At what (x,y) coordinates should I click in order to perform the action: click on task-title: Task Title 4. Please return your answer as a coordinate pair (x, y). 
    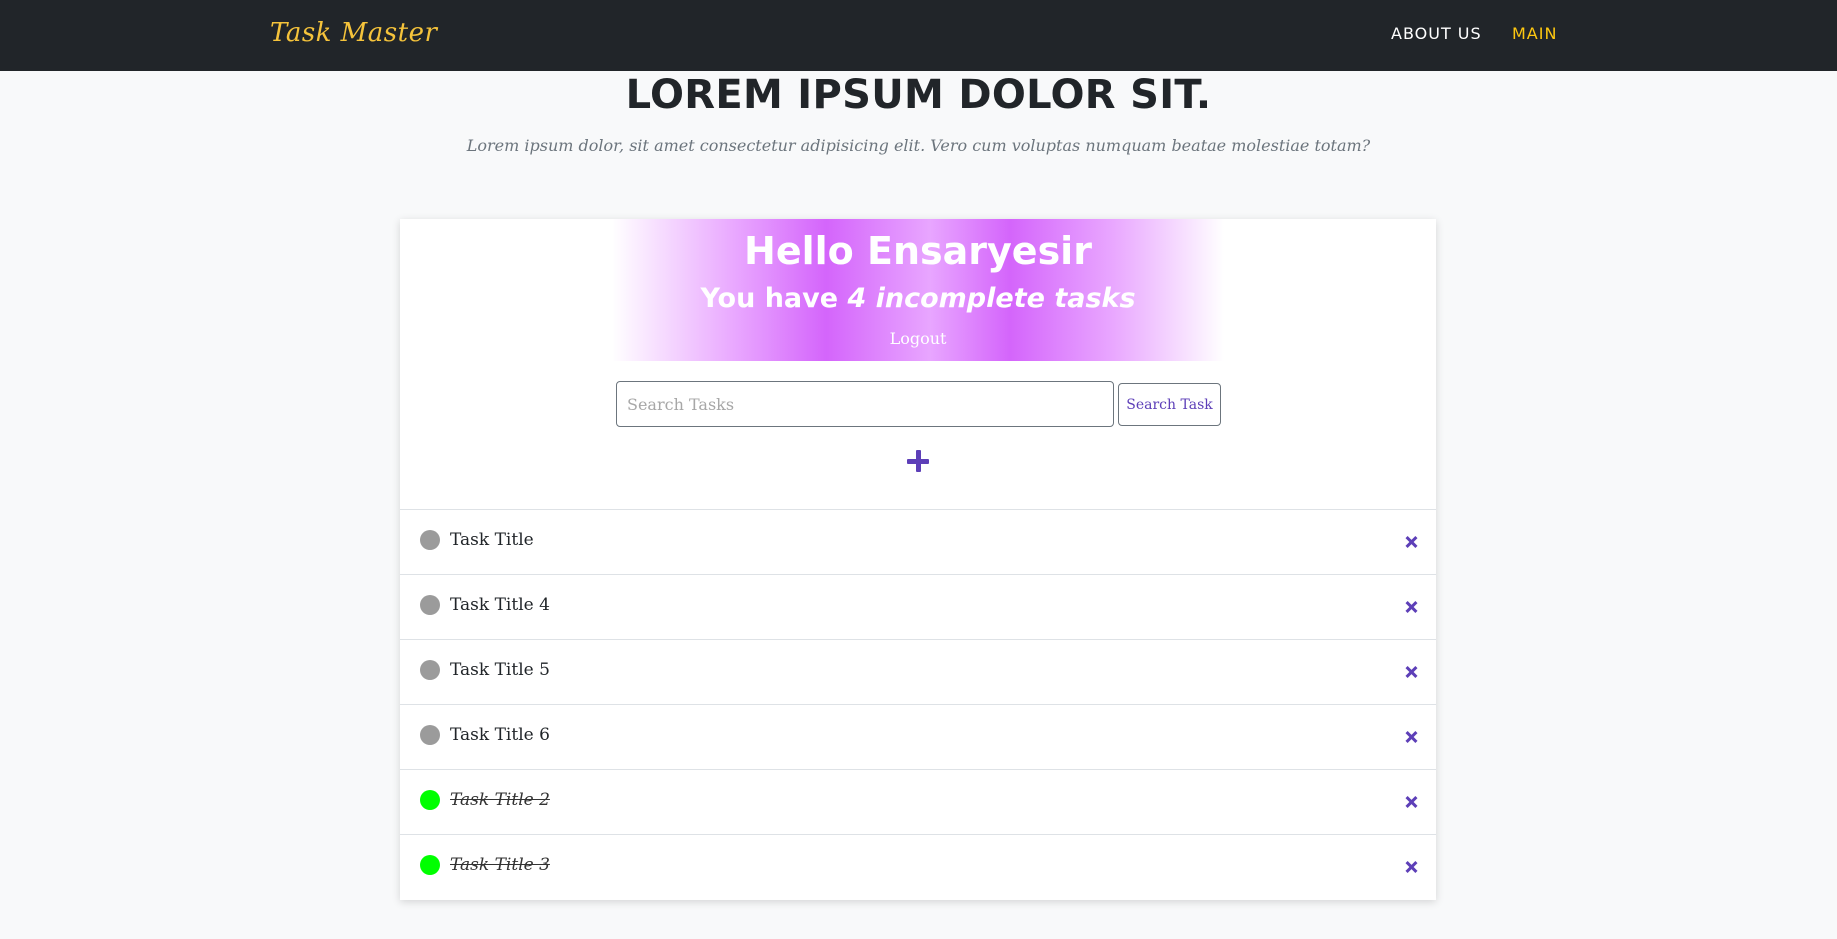
    Looking at the image, I should click on (500, 605).